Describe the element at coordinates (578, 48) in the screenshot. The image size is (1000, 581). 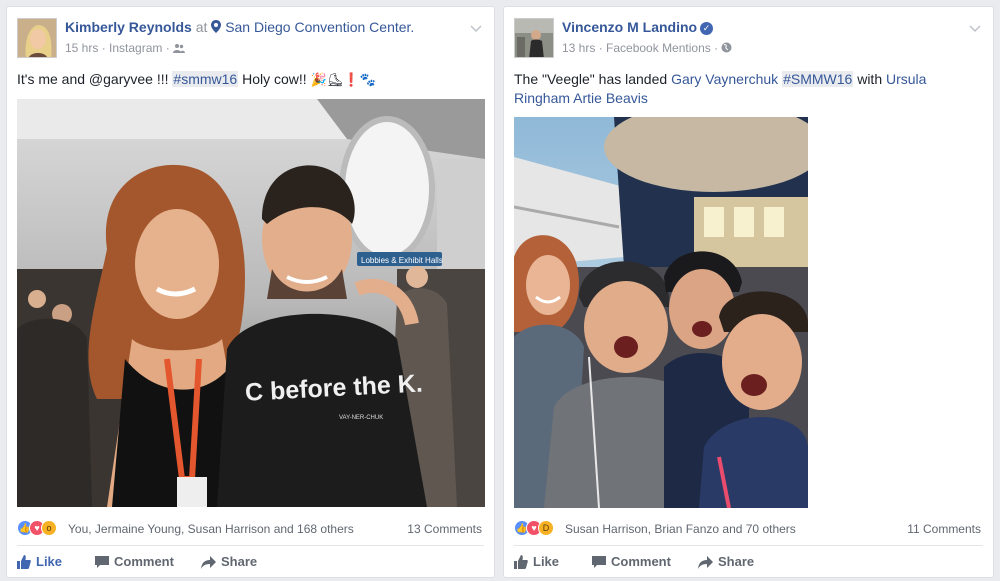
I see `timestamp: 13 hrs` at that location.